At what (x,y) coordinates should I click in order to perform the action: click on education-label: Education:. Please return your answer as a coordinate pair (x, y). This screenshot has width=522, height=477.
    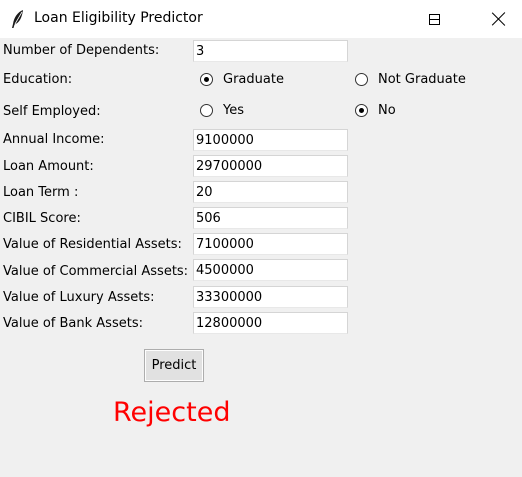
    Looking at the image, I should click on (38, 79).